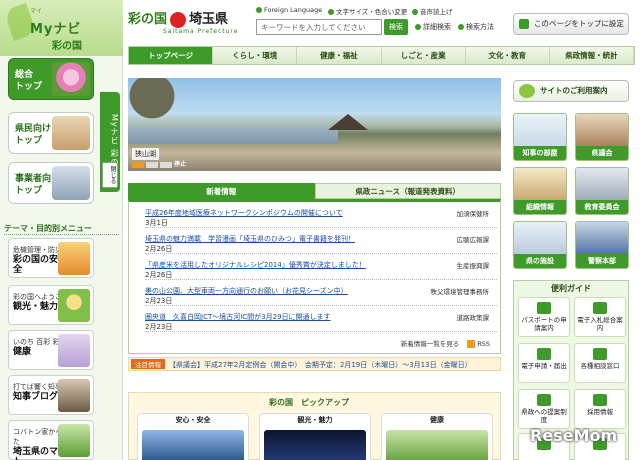  Describe the element at coordinates (250, 239) in the screenshot. I see `news-title: 埼玉県の魅力満載 学習漫画「埼玉県のひみつ」電子書籍を発刊！` at that location.